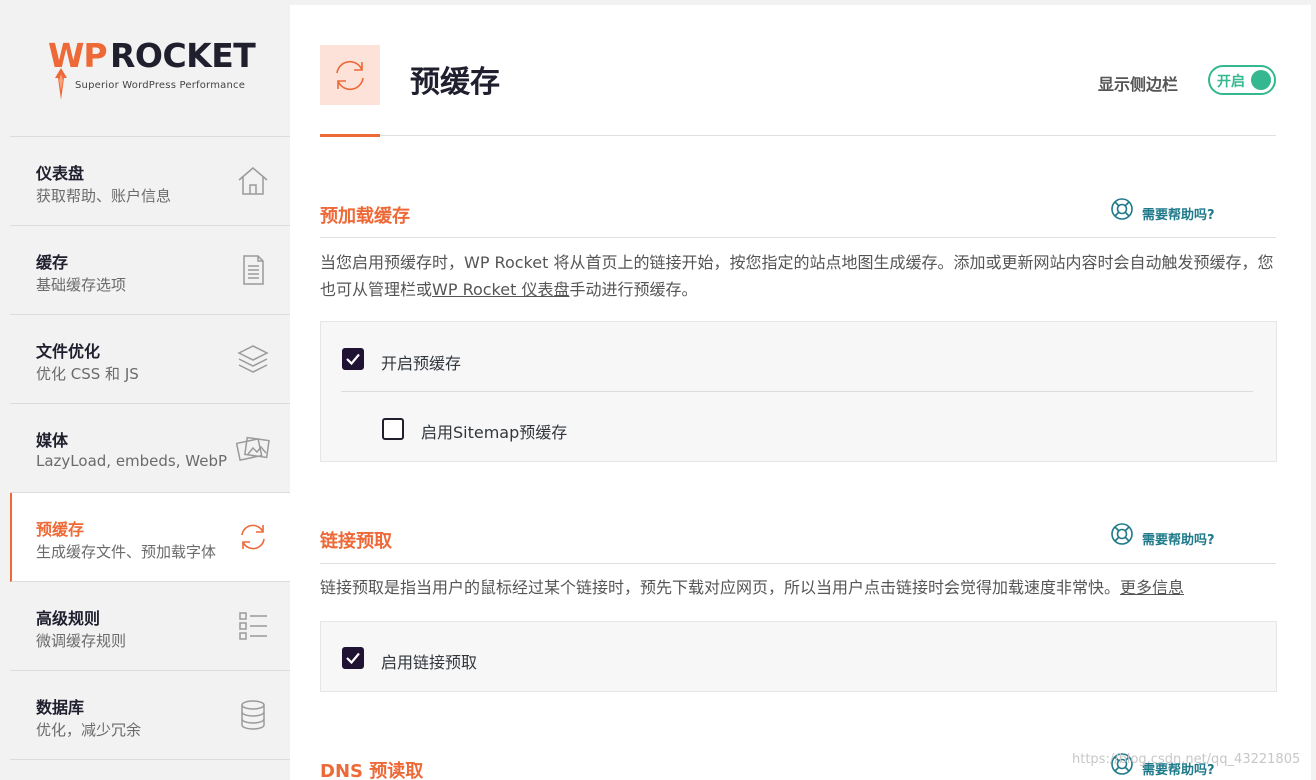 The height and width of the screenshot is (780, 1316). Describe the element at coordinates (421, 362) in the screenshot. I see `enable-preload-label: 开启预缓存` at that location.